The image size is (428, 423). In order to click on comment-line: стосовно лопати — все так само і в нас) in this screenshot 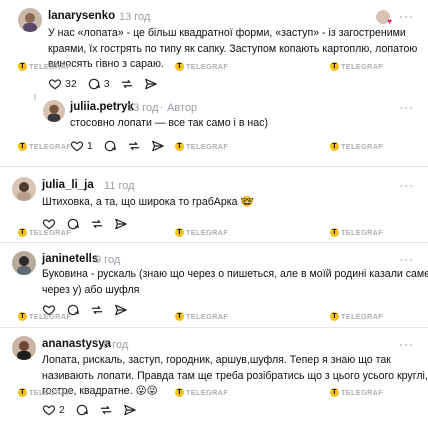, I will do `click(169, 123)`.